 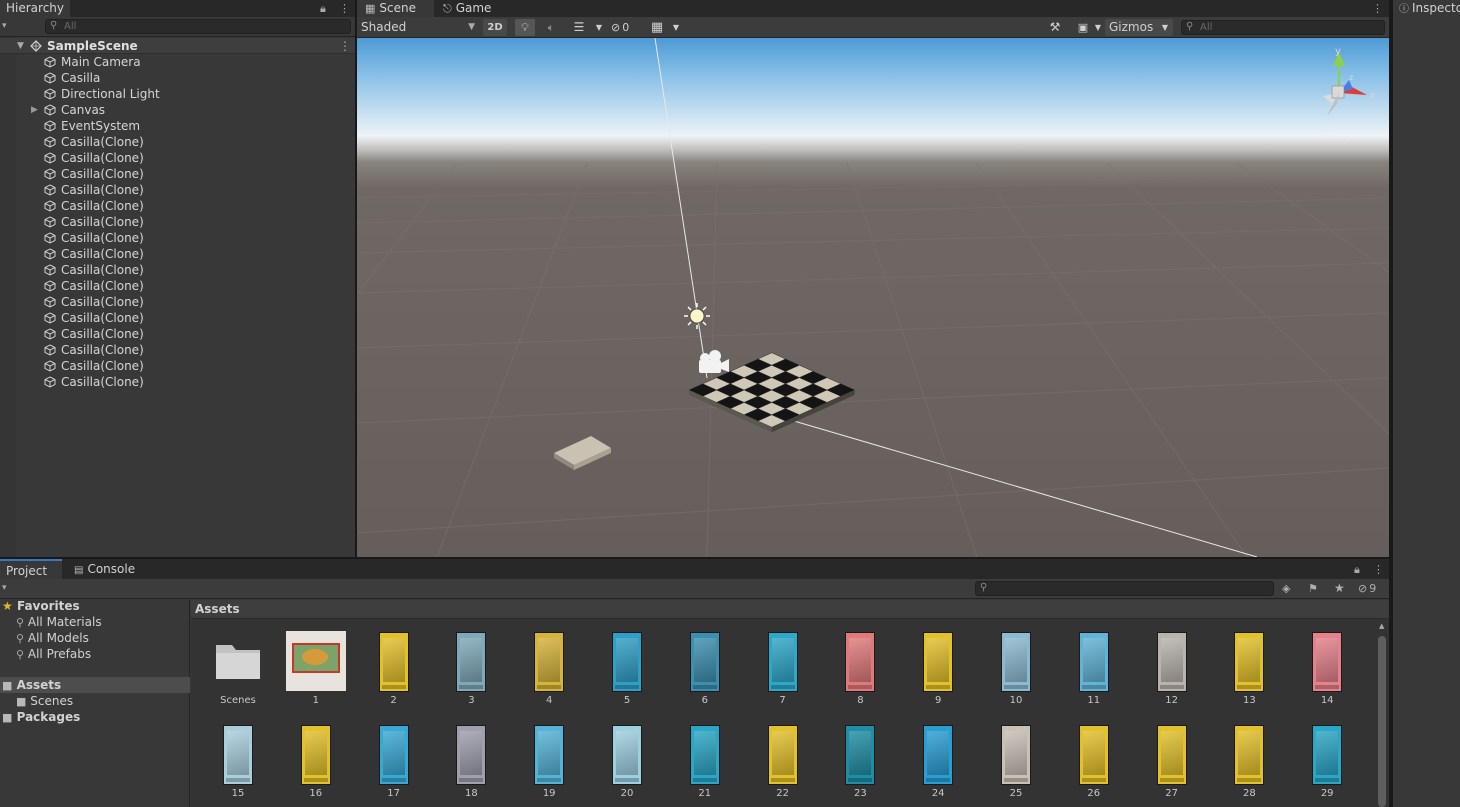 What do you see at coordinates (177, 62) in the screenshot?
I see `hierarchy-item: Main Camera` at bounding box center [177, 62].